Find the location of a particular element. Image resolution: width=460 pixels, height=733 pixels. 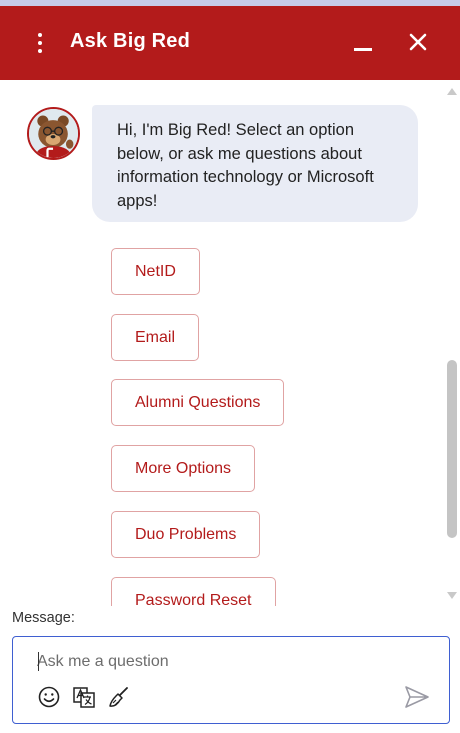

chat-title: Ask Big Red is located at coordinates (130, 41).